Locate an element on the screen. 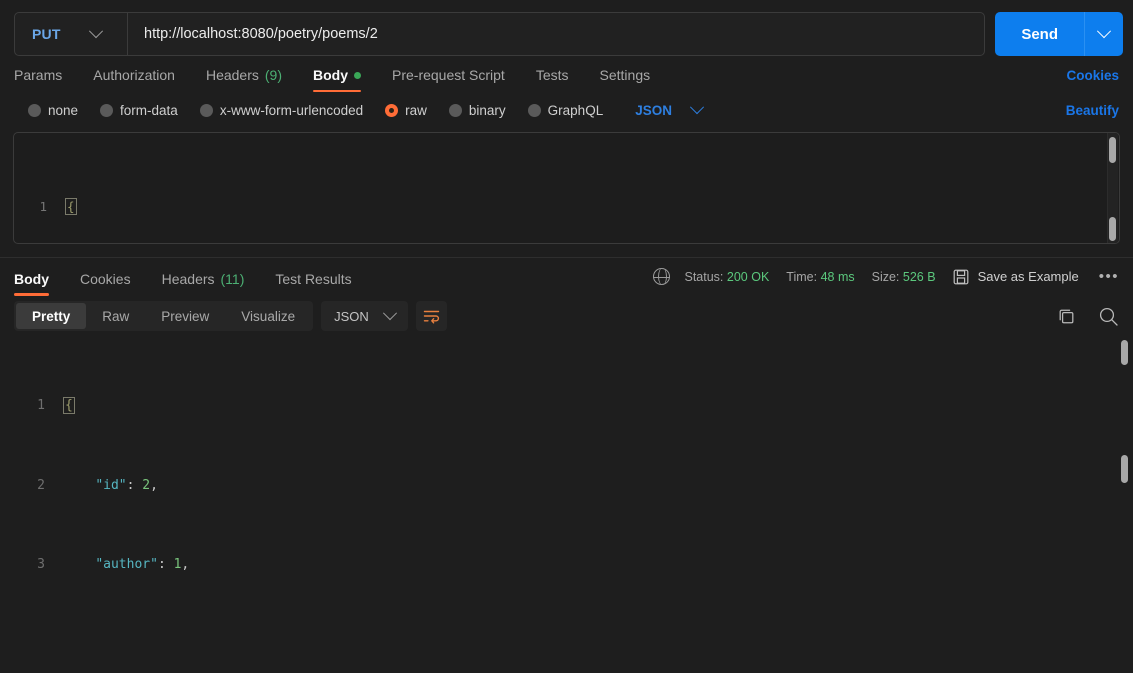 Image resolution: width=1133 pixels, height=673 pixels. response-actions is located at coordinates (1088, 316).